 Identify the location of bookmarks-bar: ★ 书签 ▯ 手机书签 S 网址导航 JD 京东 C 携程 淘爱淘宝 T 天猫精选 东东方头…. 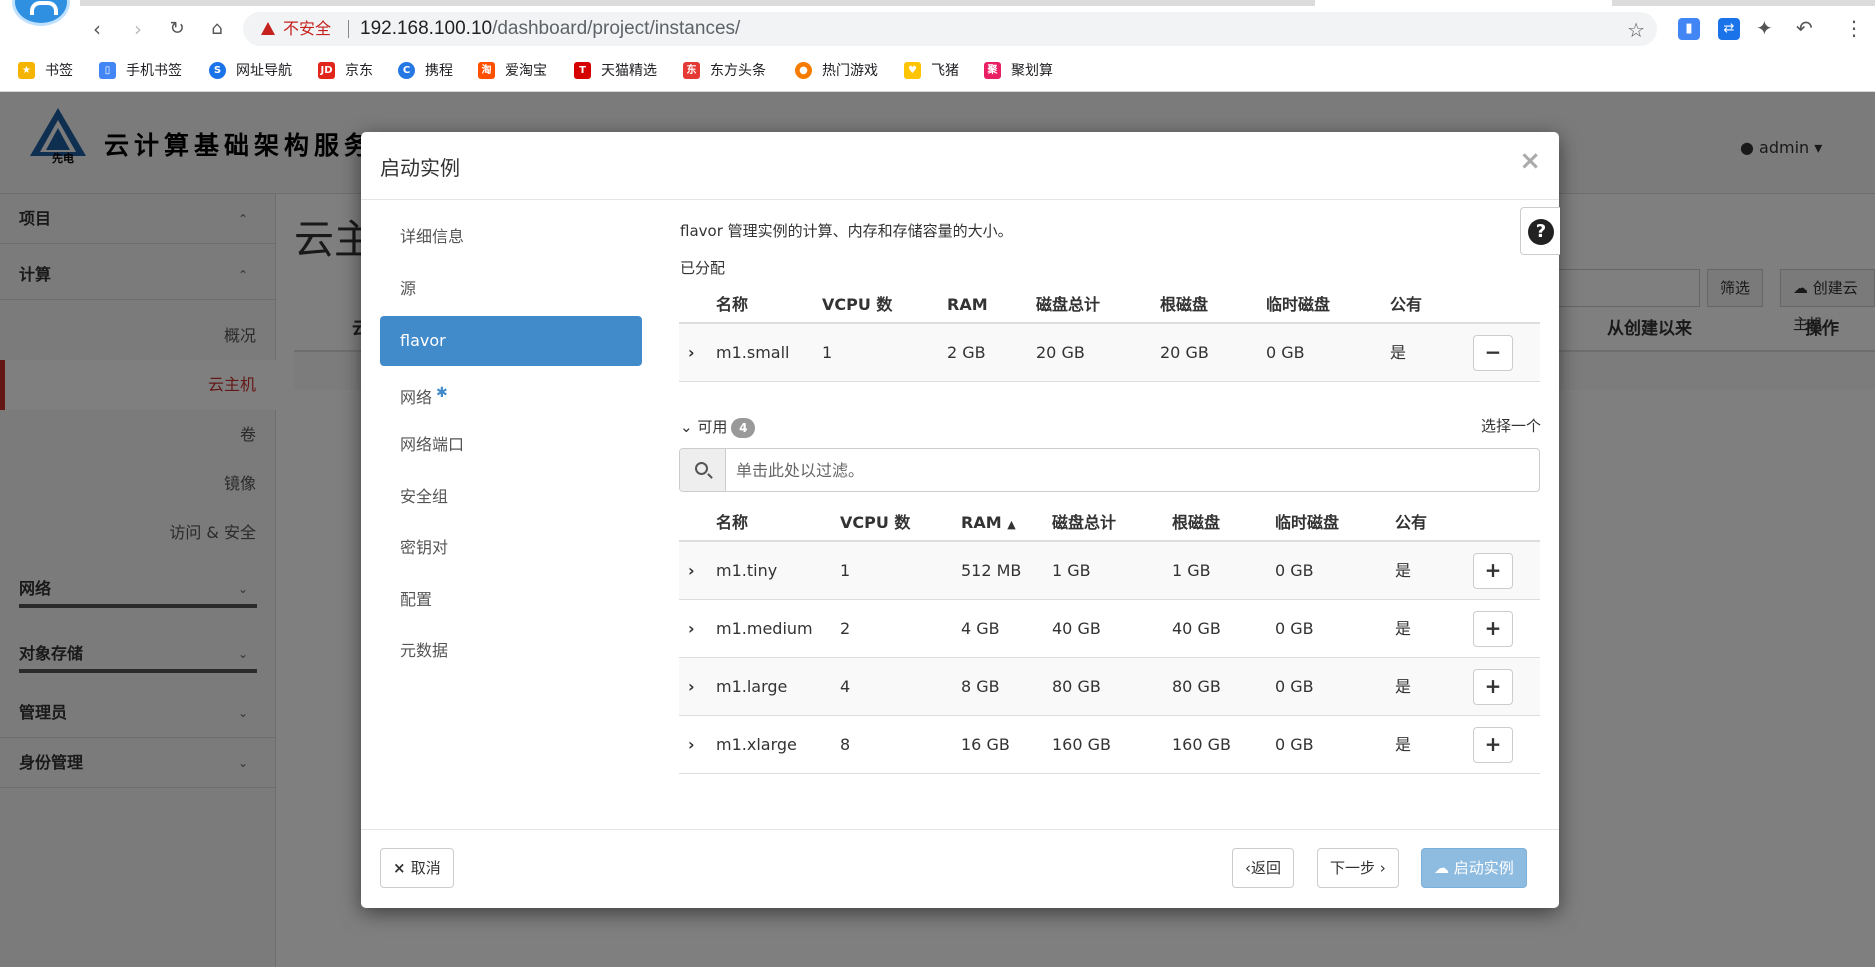
(937, 71).